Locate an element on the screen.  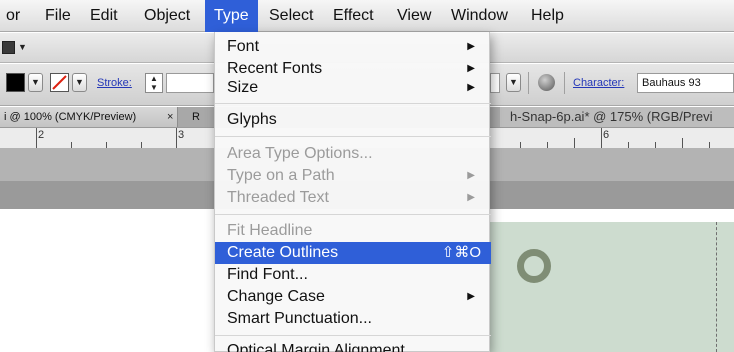
stroke-swatch is located at coordinates (59, 82).